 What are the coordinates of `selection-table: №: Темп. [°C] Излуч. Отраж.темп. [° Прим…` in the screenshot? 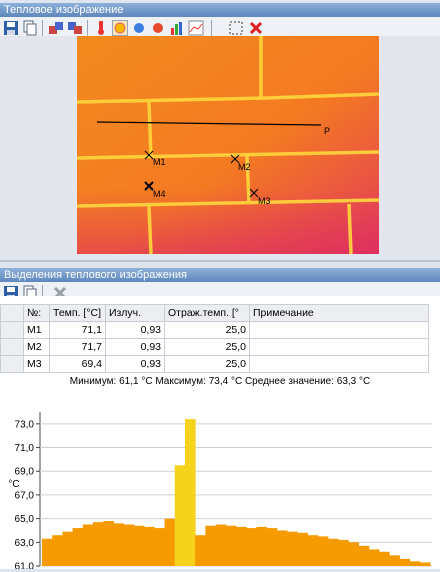 It's located at (214, 338).